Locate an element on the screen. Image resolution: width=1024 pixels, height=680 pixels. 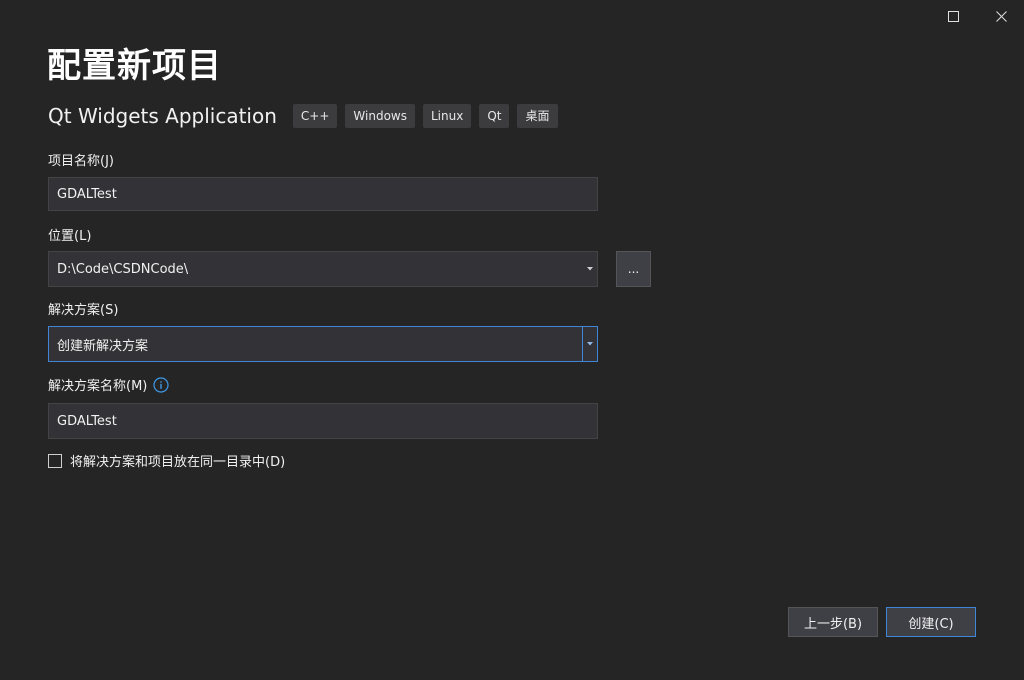
project-name-input: GDALTest is located at coordinates (323, 194).